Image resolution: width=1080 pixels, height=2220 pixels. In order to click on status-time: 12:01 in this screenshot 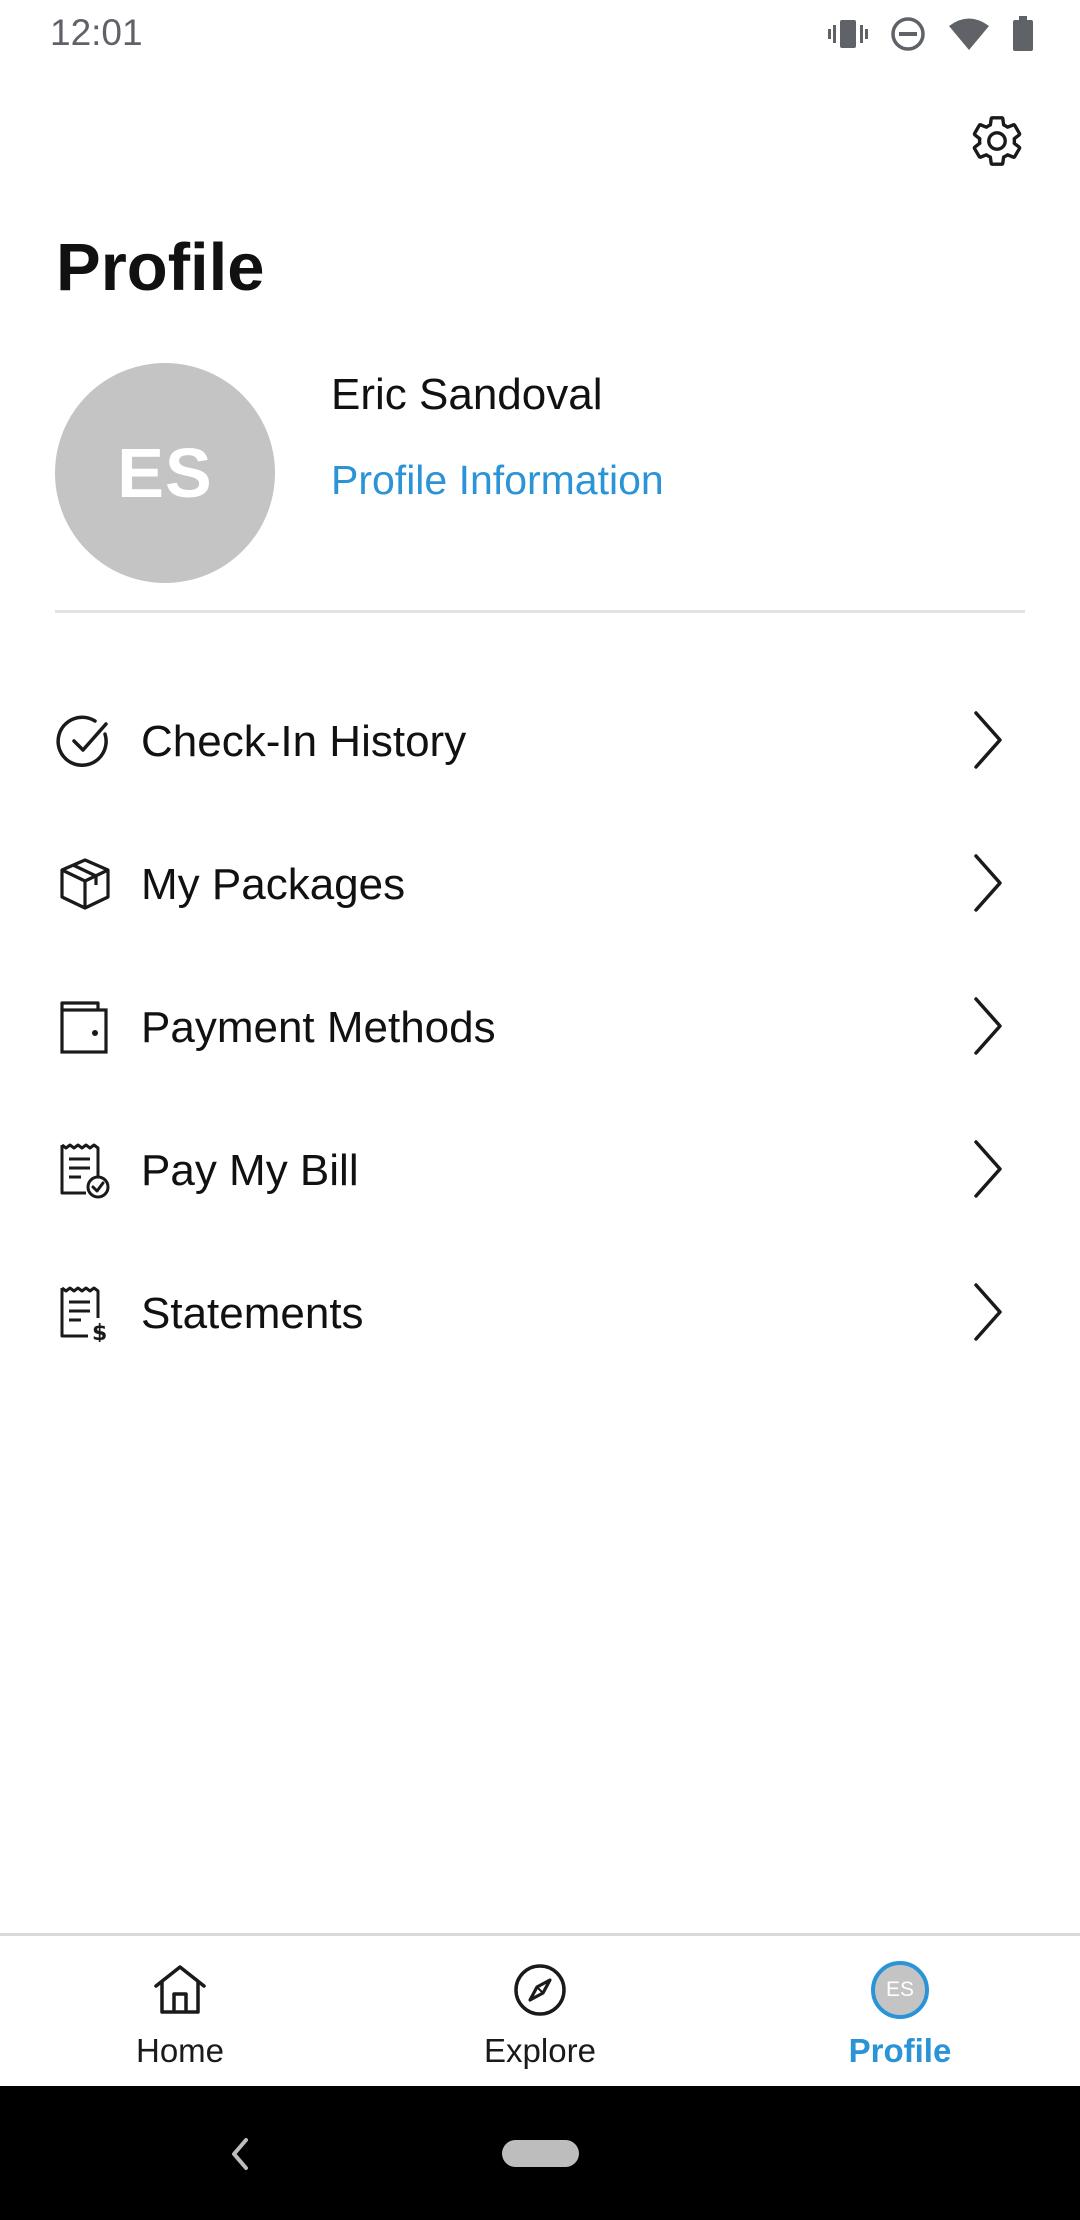, I will do `click(96, 32)`.